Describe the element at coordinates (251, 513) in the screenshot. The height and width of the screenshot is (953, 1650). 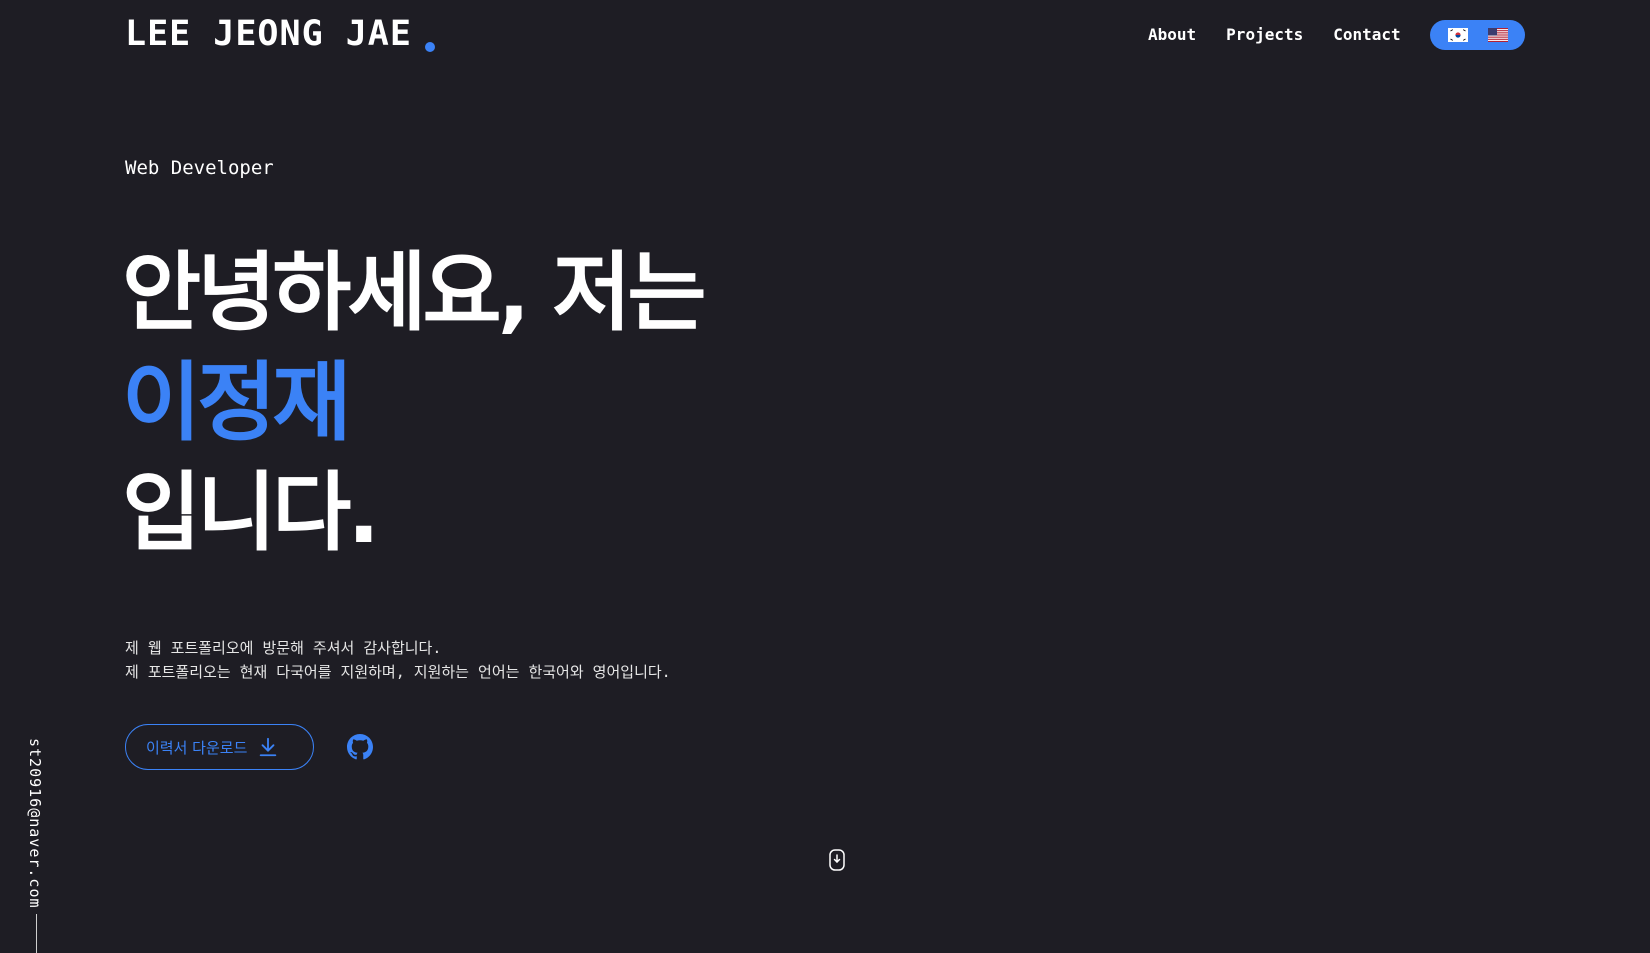
I see `headline-ending: 입니다.` at that location.